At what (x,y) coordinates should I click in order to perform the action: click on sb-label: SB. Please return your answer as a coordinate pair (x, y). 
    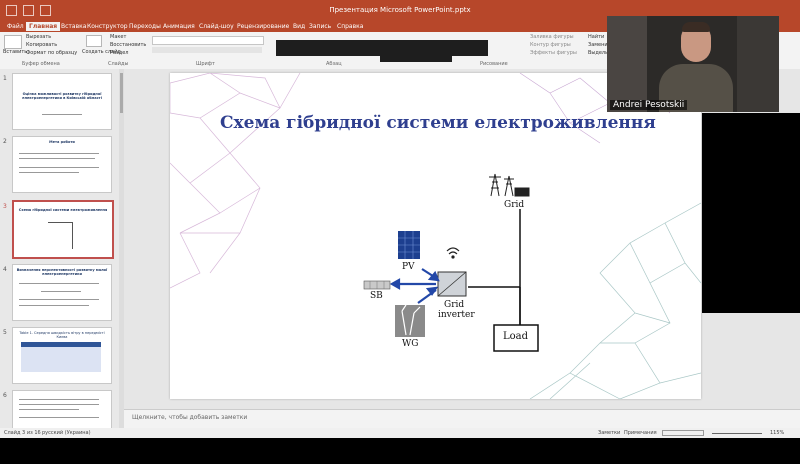
    Looking at the image, I should click on (376, 296).